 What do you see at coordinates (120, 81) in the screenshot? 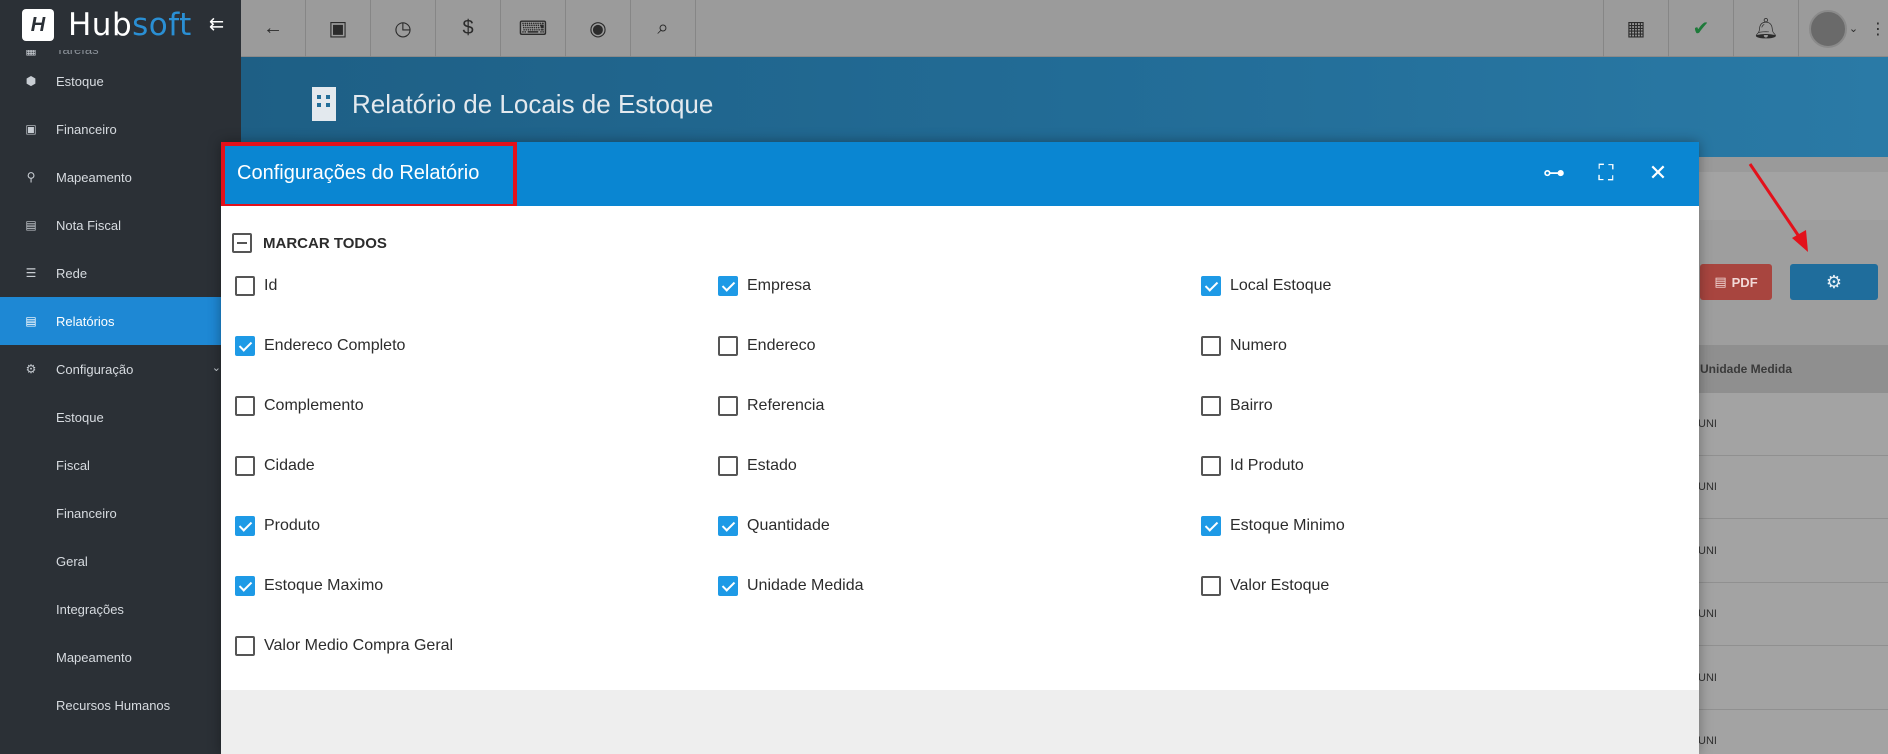
I see `sidebar-item-estoque: ⬢ Estoque` at bounding box center [120, 81].